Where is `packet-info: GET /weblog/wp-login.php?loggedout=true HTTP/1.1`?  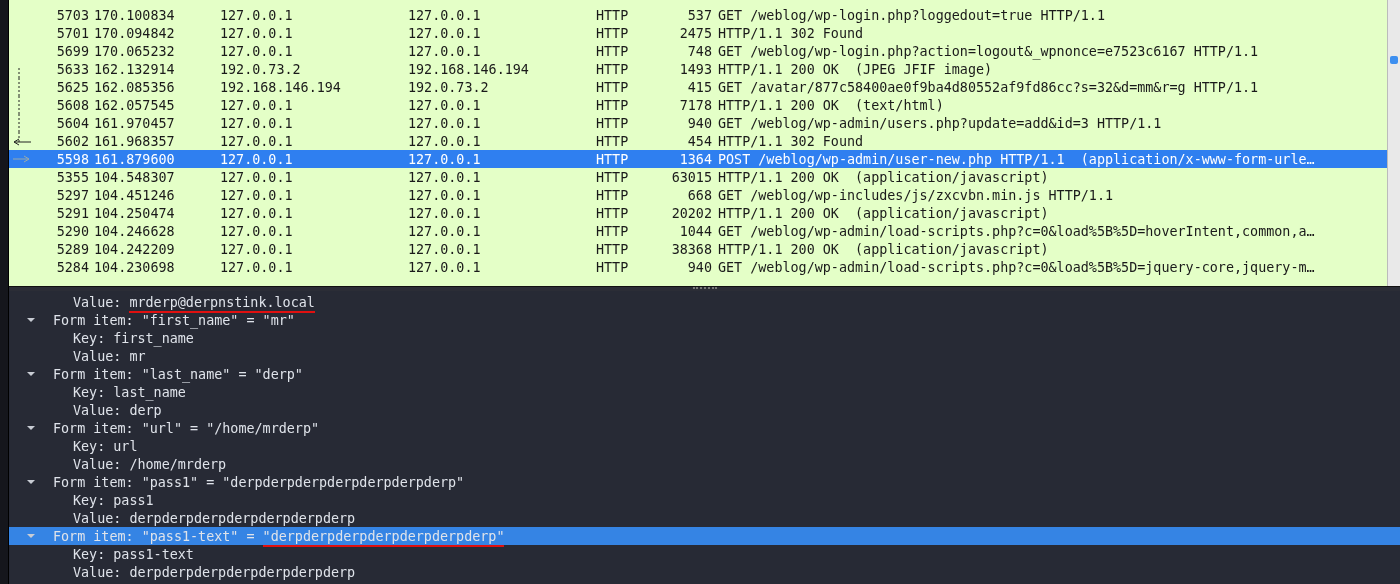 packet-info: GET /weblog/wp-login.php?loggedout=true HTTP/1.1 is located at coordinates (911, 15).